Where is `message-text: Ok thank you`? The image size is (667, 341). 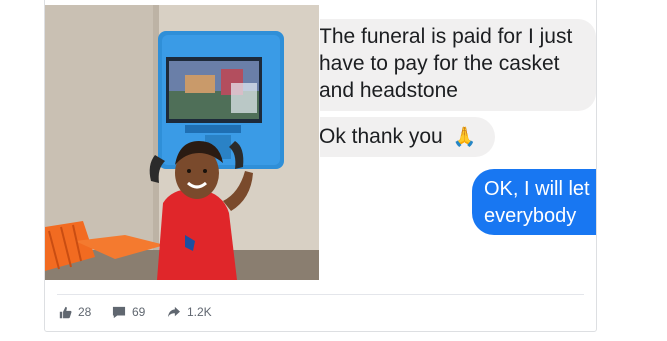 message-text: Ok thank you is located at coordinates (381, 136).